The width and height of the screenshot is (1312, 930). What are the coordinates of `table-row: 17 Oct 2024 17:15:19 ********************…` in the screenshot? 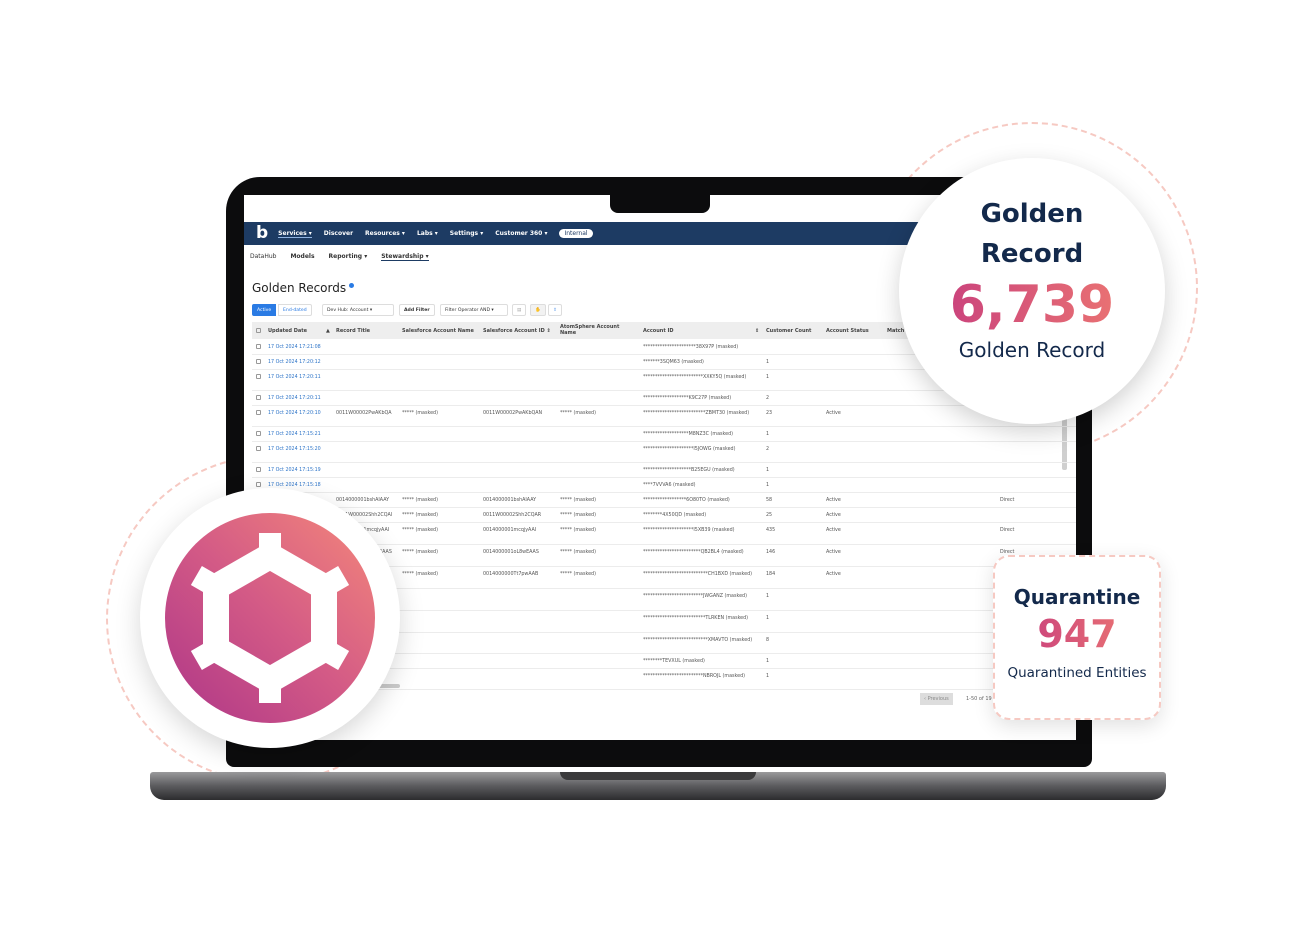 It's located at (664, 470).